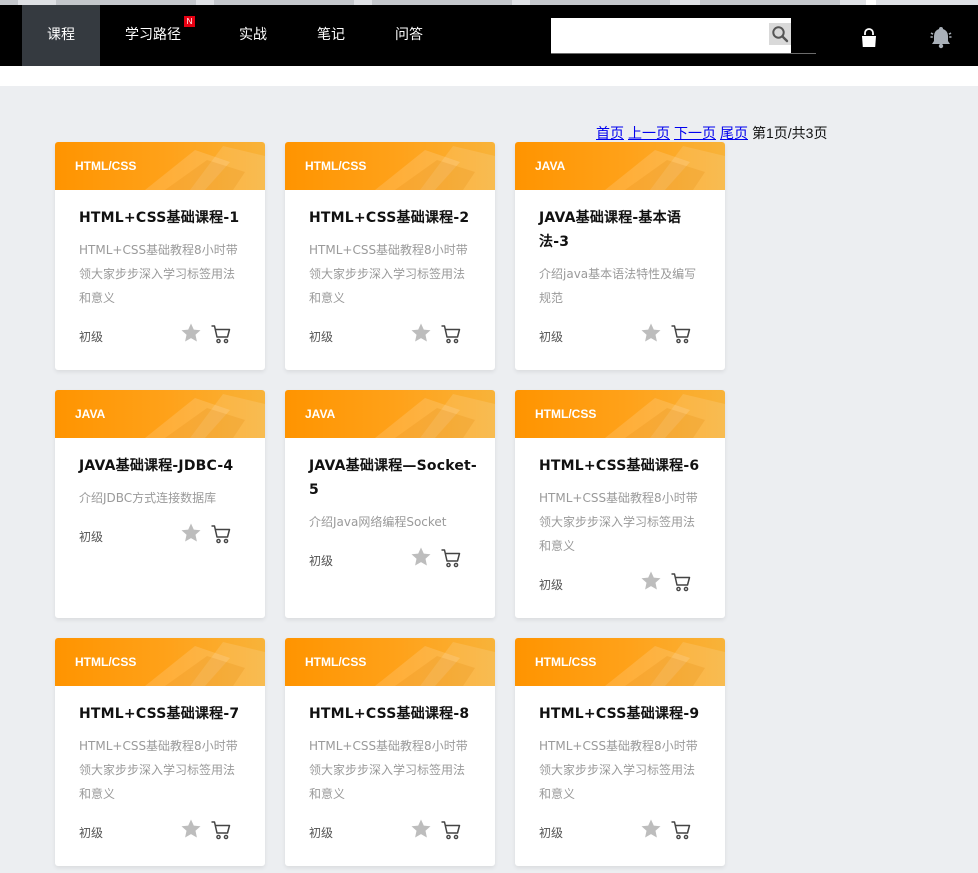  I want to click on nav-item-qa: 问答, so click(409, 35).